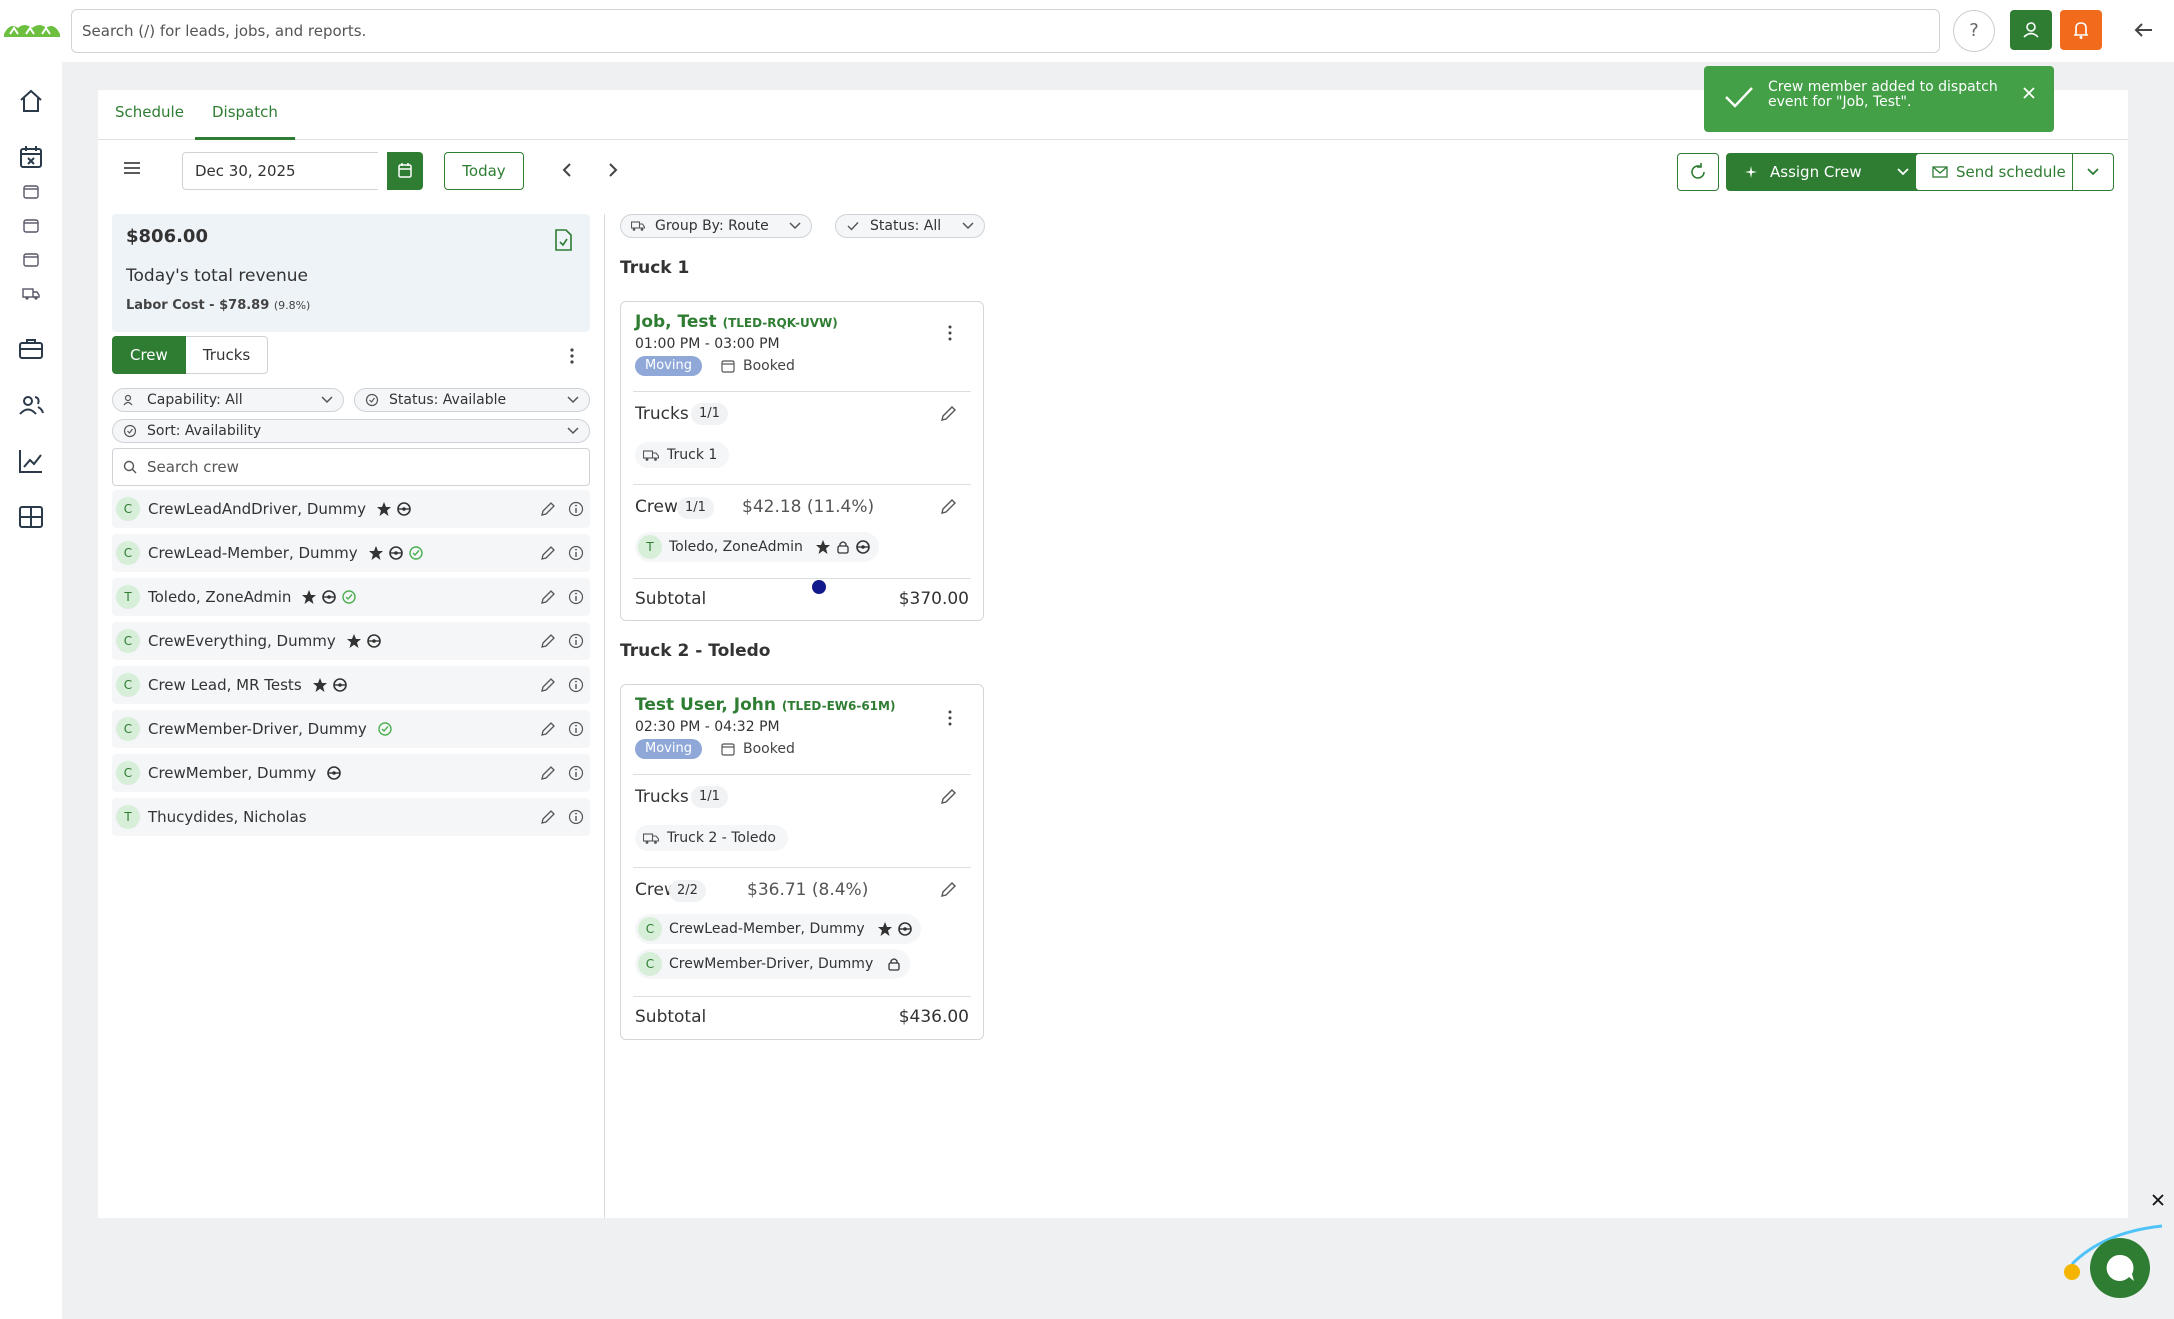 Image resolution: width=2174 pixels, height=1319 pixels. I want to click on chevron-left-icon, so click(568, 170).